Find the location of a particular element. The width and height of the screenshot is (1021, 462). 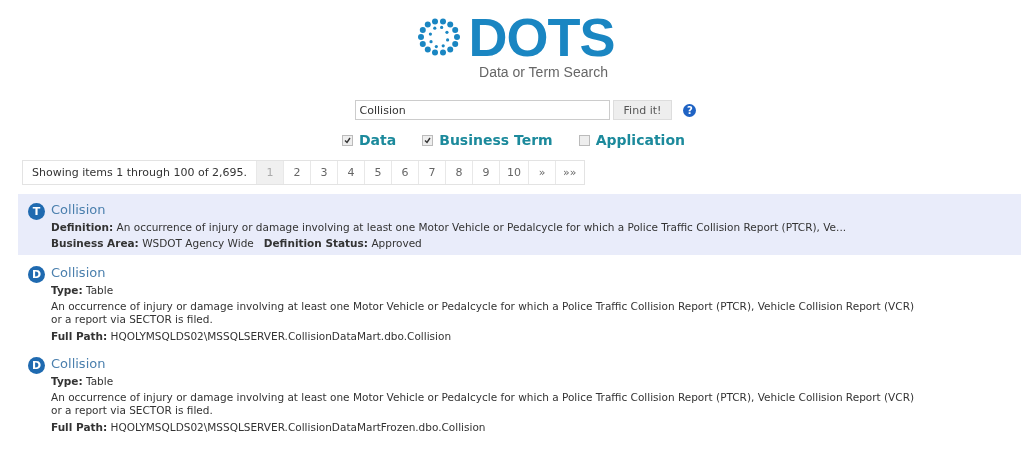

logo-title: DOTS is located at coordinates (541, 37).